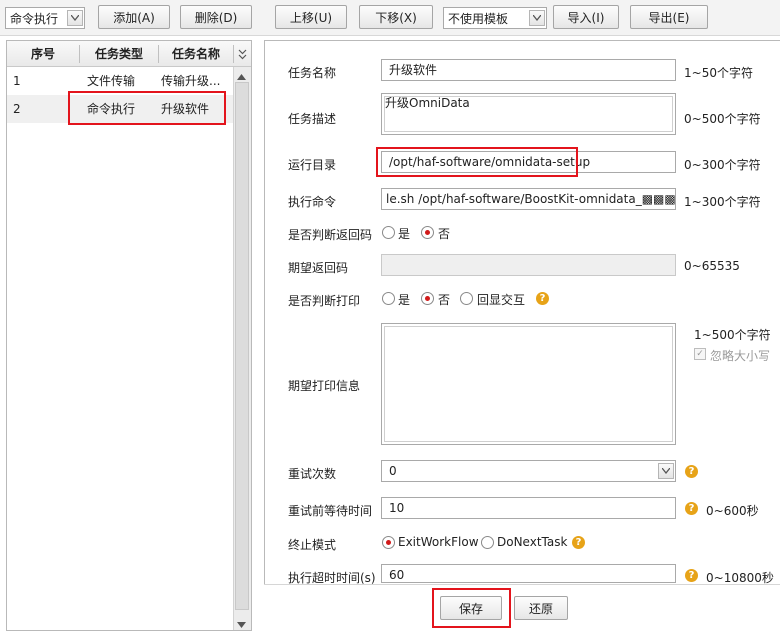 This screenshot has height=631, width=780. What do you see at coordinates (528, 471) in the screenshot?
I see `retry-count-select: 0` at bounding box center [528, 471].